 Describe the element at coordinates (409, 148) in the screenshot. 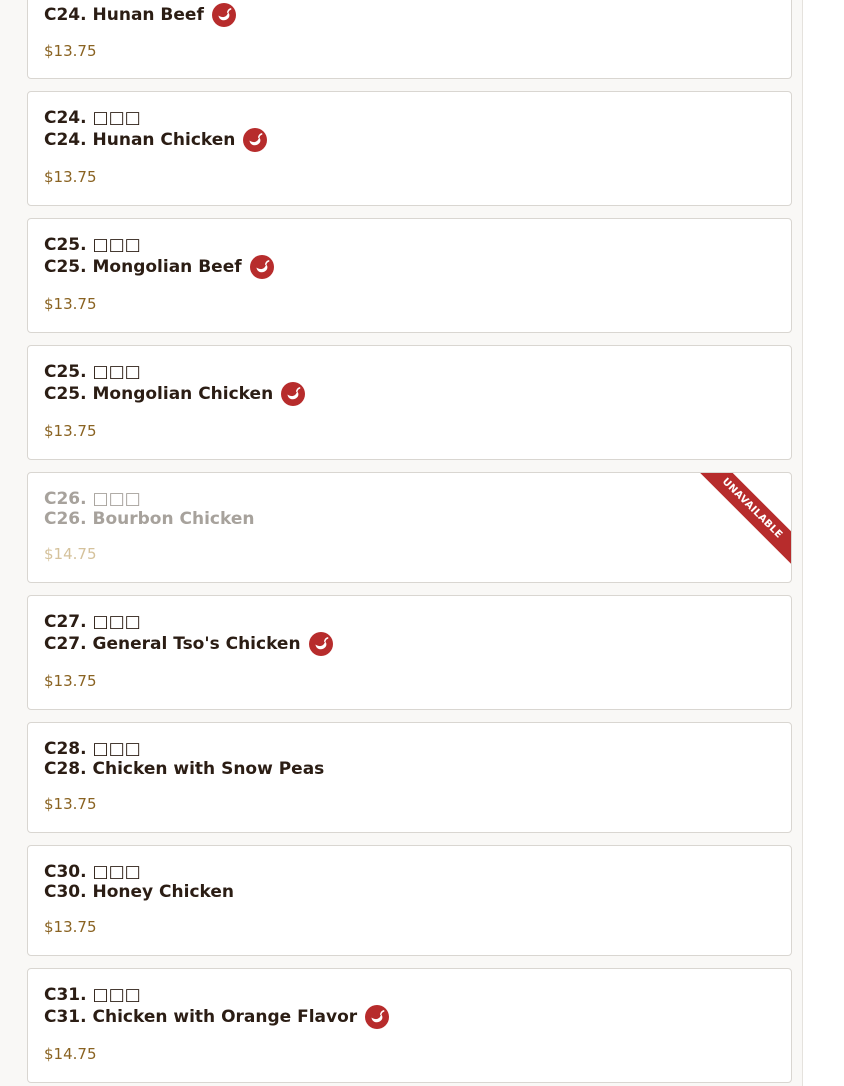

I see `menu-item-card: C24. □□□ C24. Hunan Chicken $13.75` at that location.